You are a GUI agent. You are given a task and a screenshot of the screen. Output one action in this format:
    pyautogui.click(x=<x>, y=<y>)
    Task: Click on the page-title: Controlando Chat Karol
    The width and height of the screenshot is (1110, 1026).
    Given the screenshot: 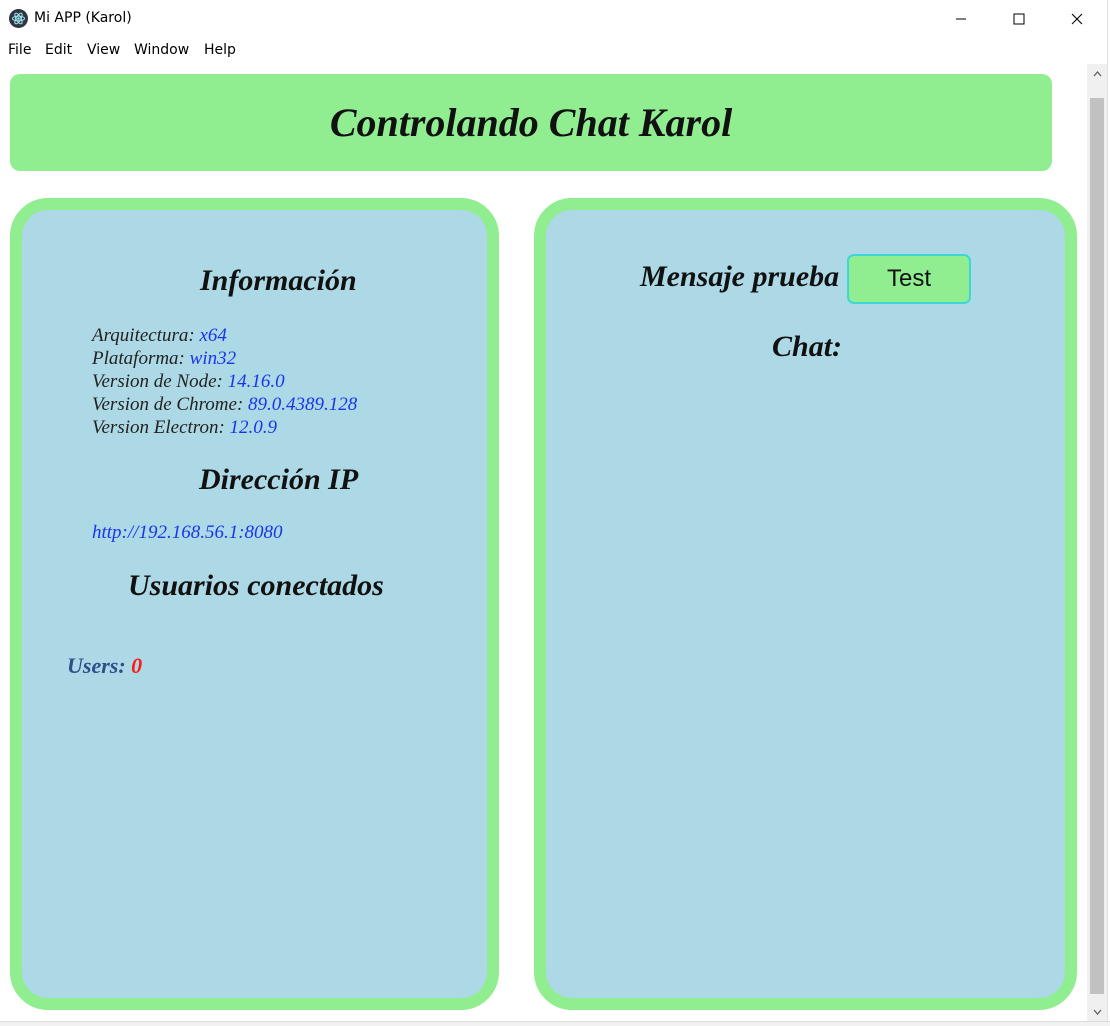 What is the action you would take?
    pyautogui.click(x=531, y=122)
    